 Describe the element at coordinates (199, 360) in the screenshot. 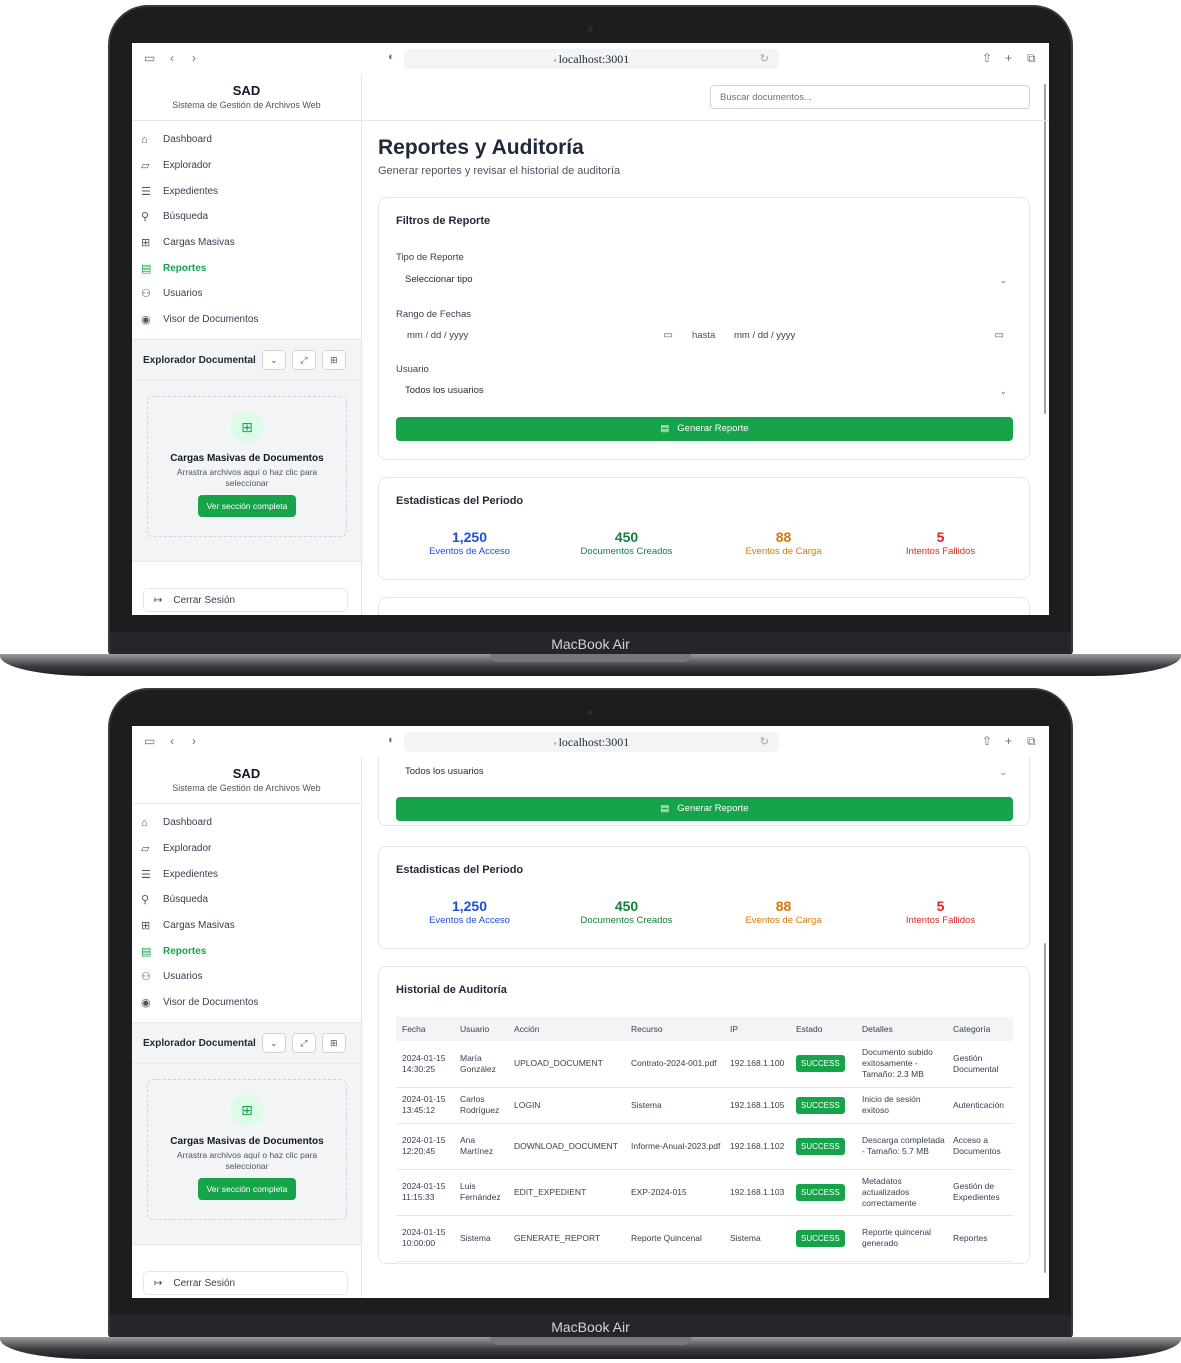

I see `explorer-title: Explorador Documental` at that location.